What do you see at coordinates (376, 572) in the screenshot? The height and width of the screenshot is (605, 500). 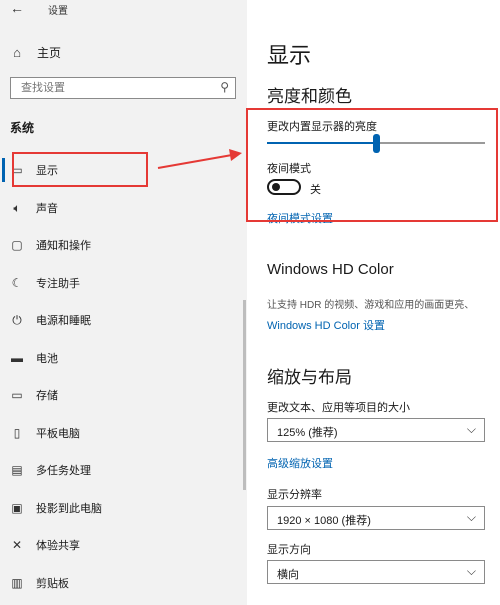 I see `orientation-dropdown: 横向 ⌵` at bounding box center [376, 572].